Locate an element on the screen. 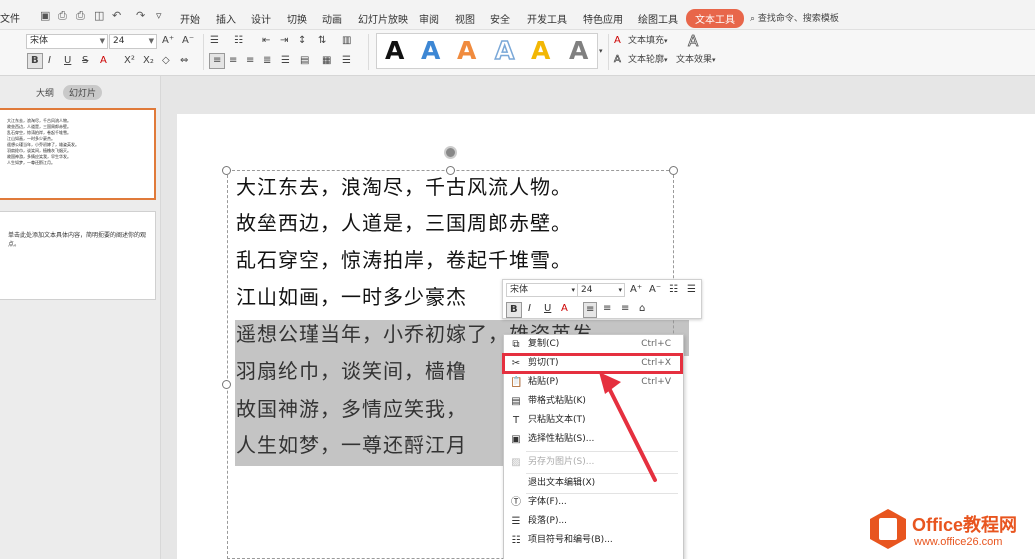  line-spacing-icon: ↕ is located at coordinates (302, 41).